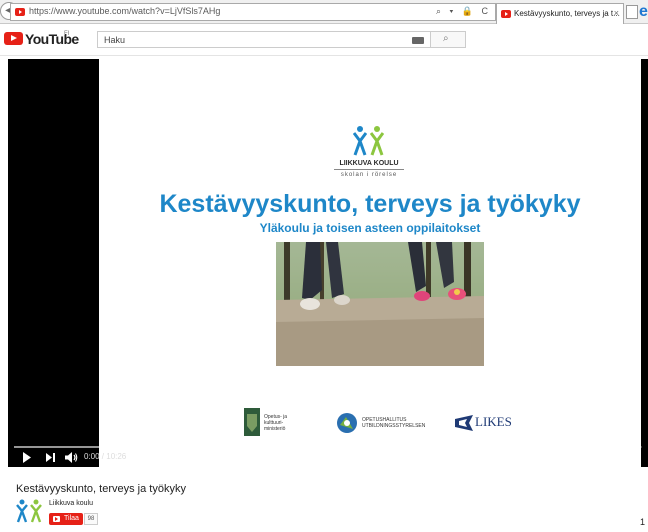  What do you see at coordinates (20, 12) in the screenshot?
I see `youtube-favicon-icon` at bounding box center [20, 12].